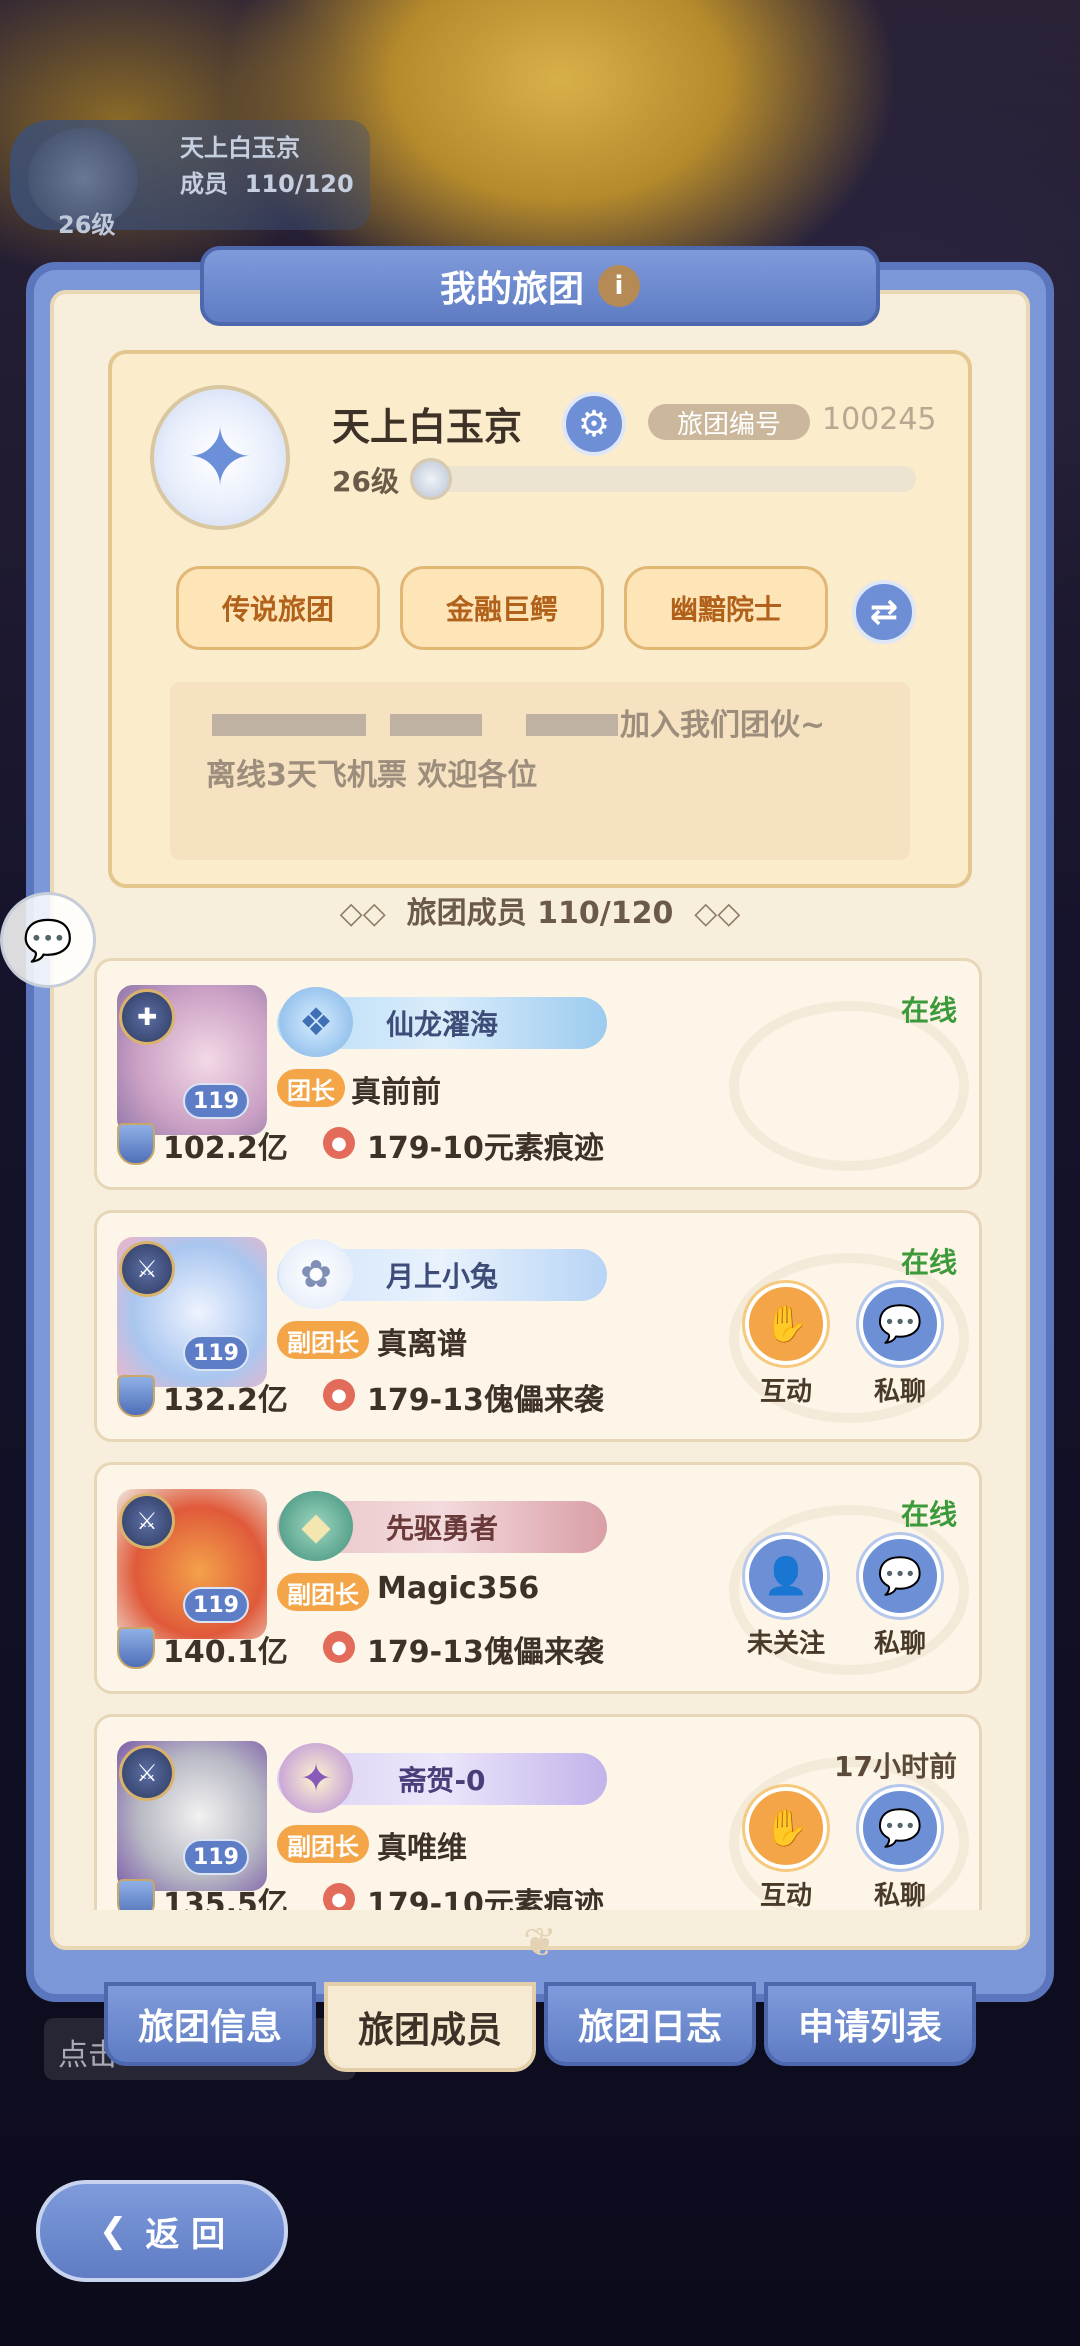 Image resolution: width=1080 pixels, height=2346 pixels. Describe the element at coordinates (726, 608) in the screenshot. I see `guild-title-badge: 幽黯院士` at that location.